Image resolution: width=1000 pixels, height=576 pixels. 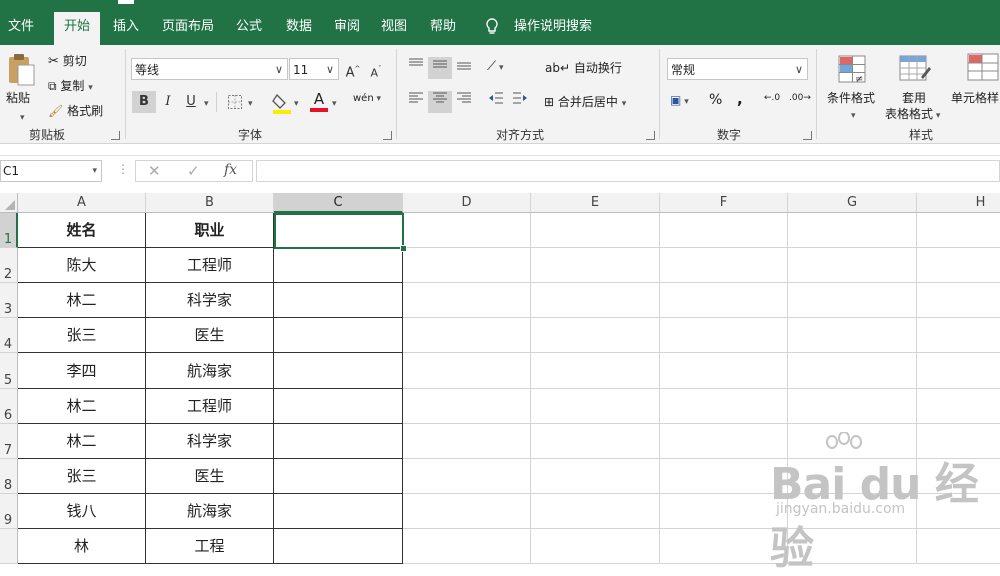 What do you see at coordinates (403, 248) in the screenshot?
I see `fill-handle` at bounding box center [403, 248].